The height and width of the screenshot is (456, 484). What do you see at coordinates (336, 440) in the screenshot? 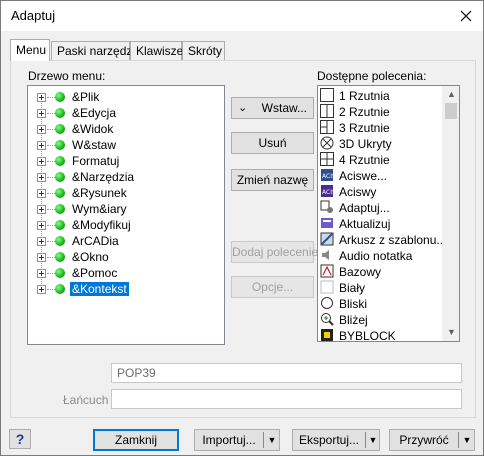
I see `export-button: Eksportuj... ▼` at bounding box center [336, 440].